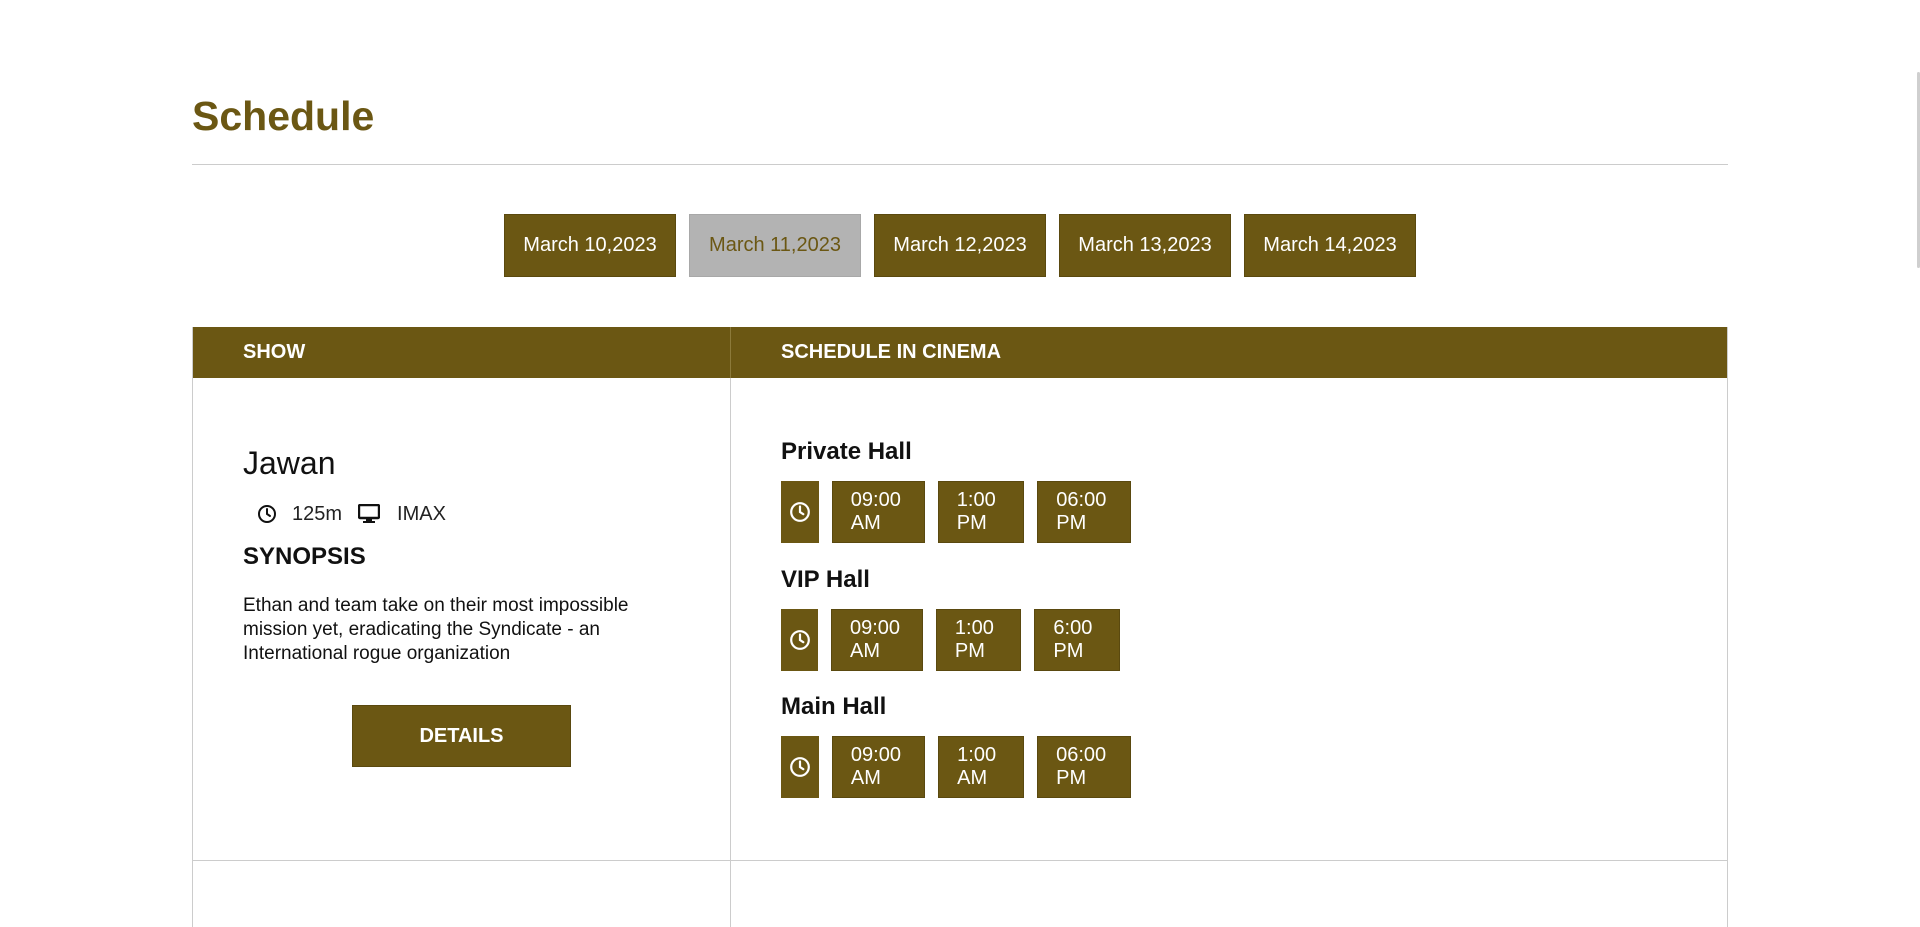 This screenshot has width=1920, height=927. I want to click on title-divider, so click(960, 164).